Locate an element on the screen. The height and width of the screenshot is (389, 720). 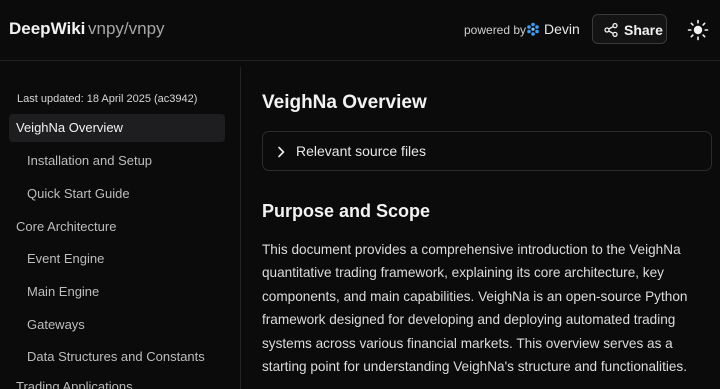
sidebar-item-installation-and-setup: Installation and Setup is located at coordinates (120, 161).